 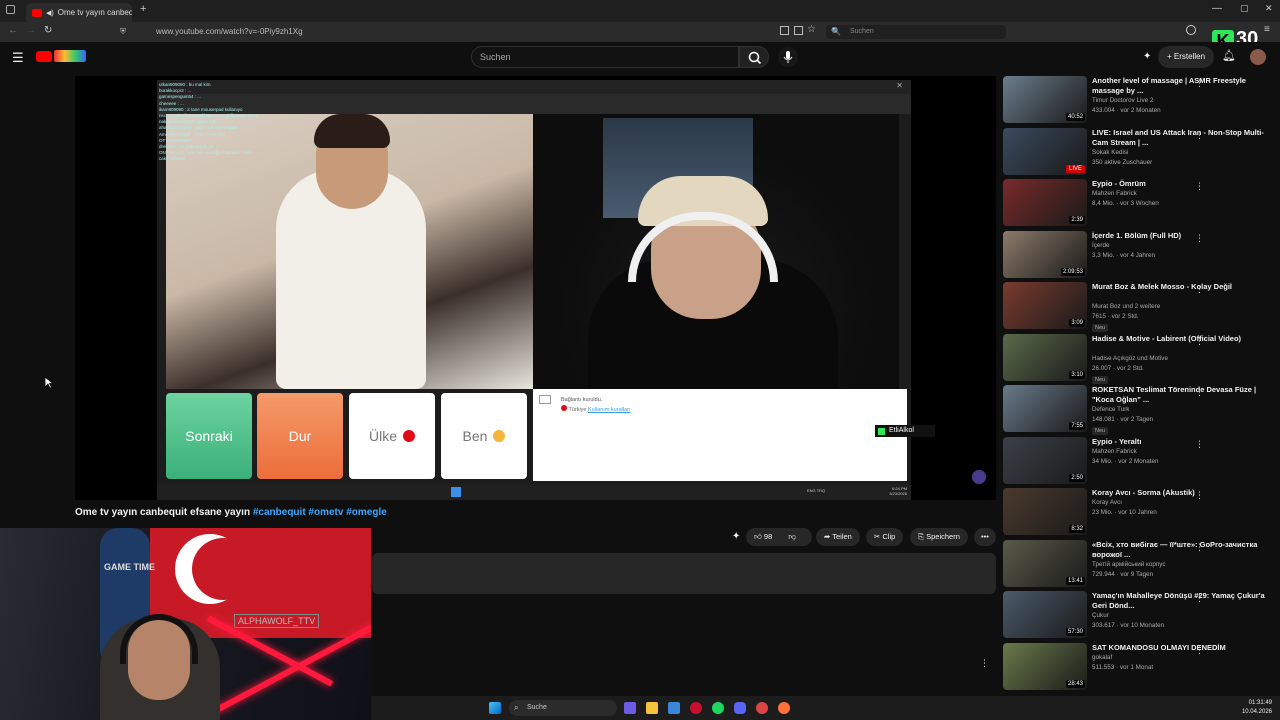 What do you see at coordinates (1179, 442) in the screenshot?
I see `recommendation-title: Eypio - Yeraltı` at bounding box center [1179, 442].